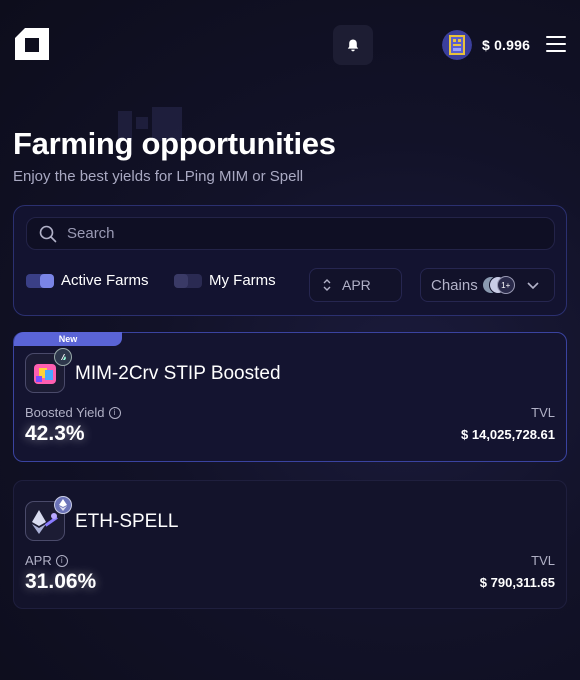  I want to click on sort-apr-button: APR, so click(355, 285).